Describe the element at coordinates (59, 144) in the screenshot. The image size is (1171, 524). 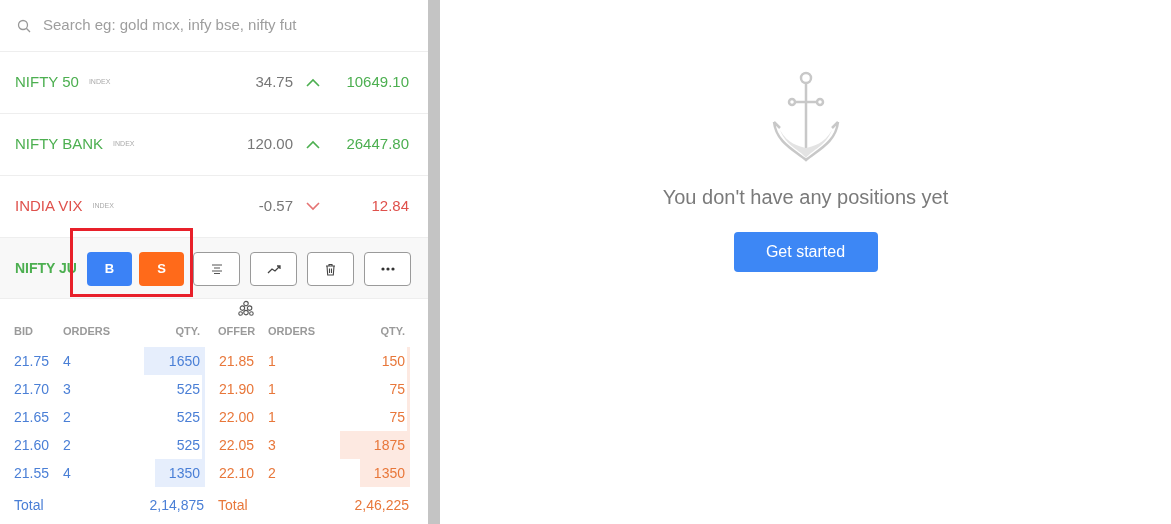
I see `instrument-name: NIFTY BANK` at that location.